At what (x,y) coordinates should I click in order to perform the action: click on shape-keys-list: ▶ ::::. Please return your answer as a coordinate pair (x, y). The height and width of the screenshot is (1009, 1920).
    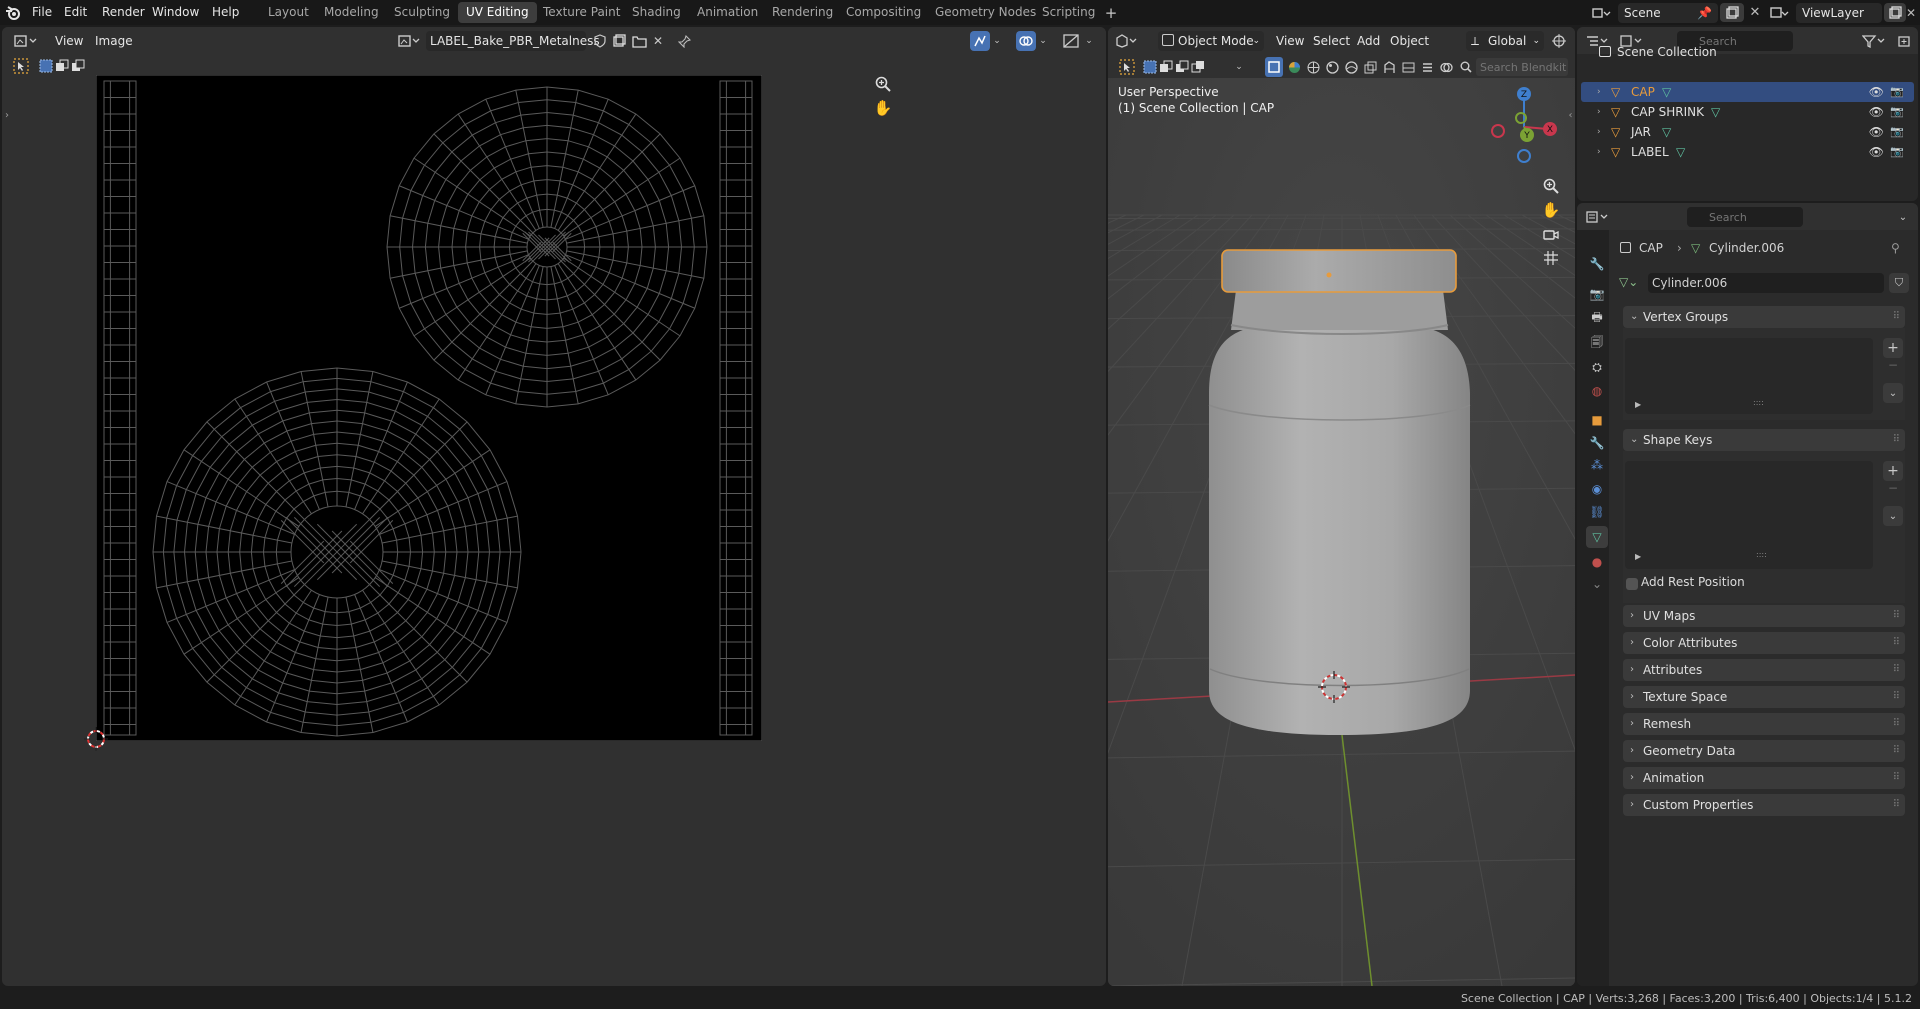
    Looking at the image, I should click on (1749, 515).